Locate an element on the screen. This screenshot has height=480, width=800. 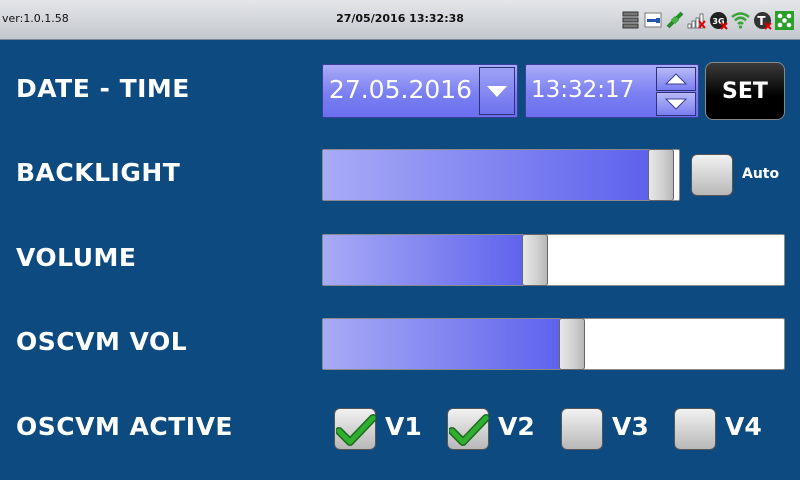
time-field: 13:32:17 is located at coordinates (612, 91).